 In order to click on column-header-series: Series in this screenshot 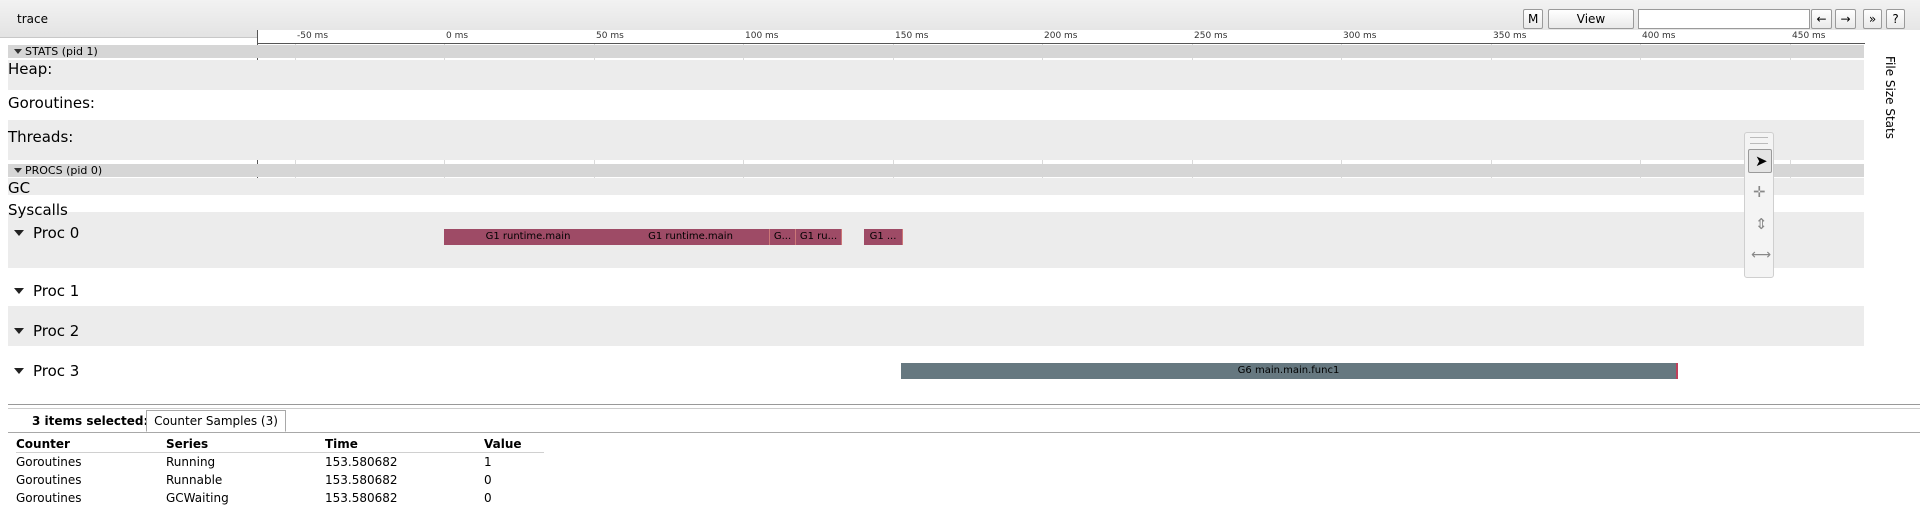, I will do `click(245, 444)`.